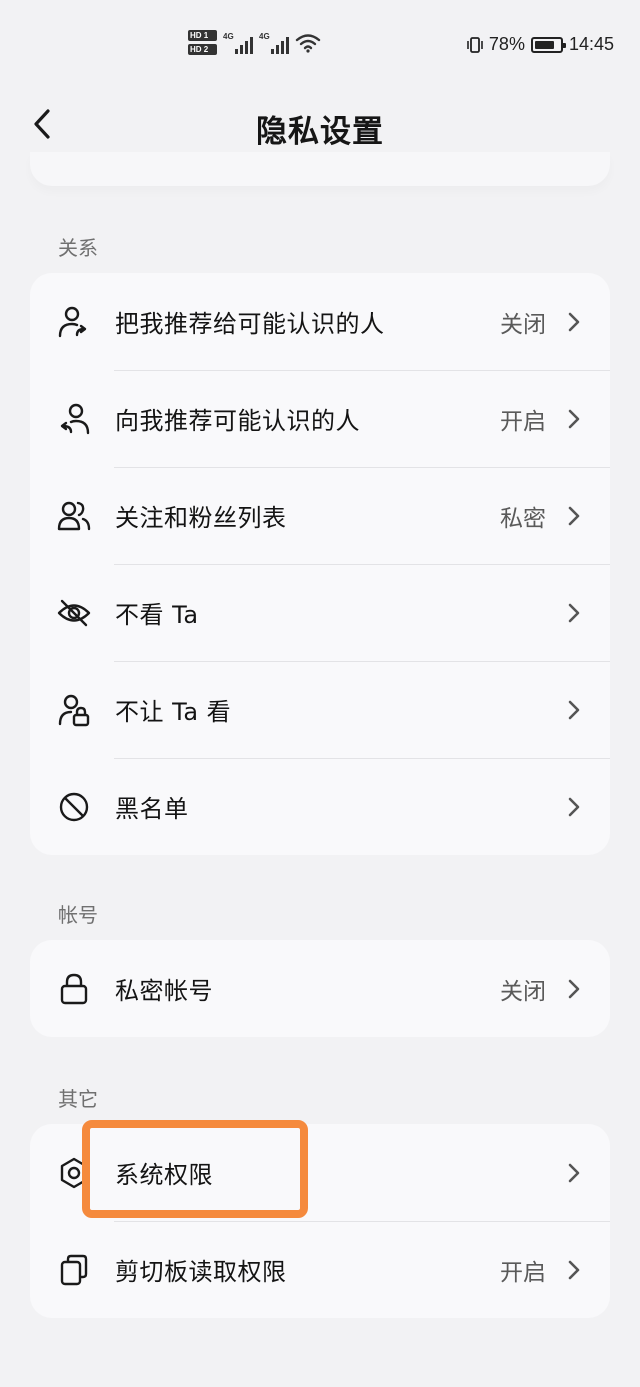  Describe the element at coordinates (264, 36) in the screenshot. I see `network-type-2: 4G` at that location.